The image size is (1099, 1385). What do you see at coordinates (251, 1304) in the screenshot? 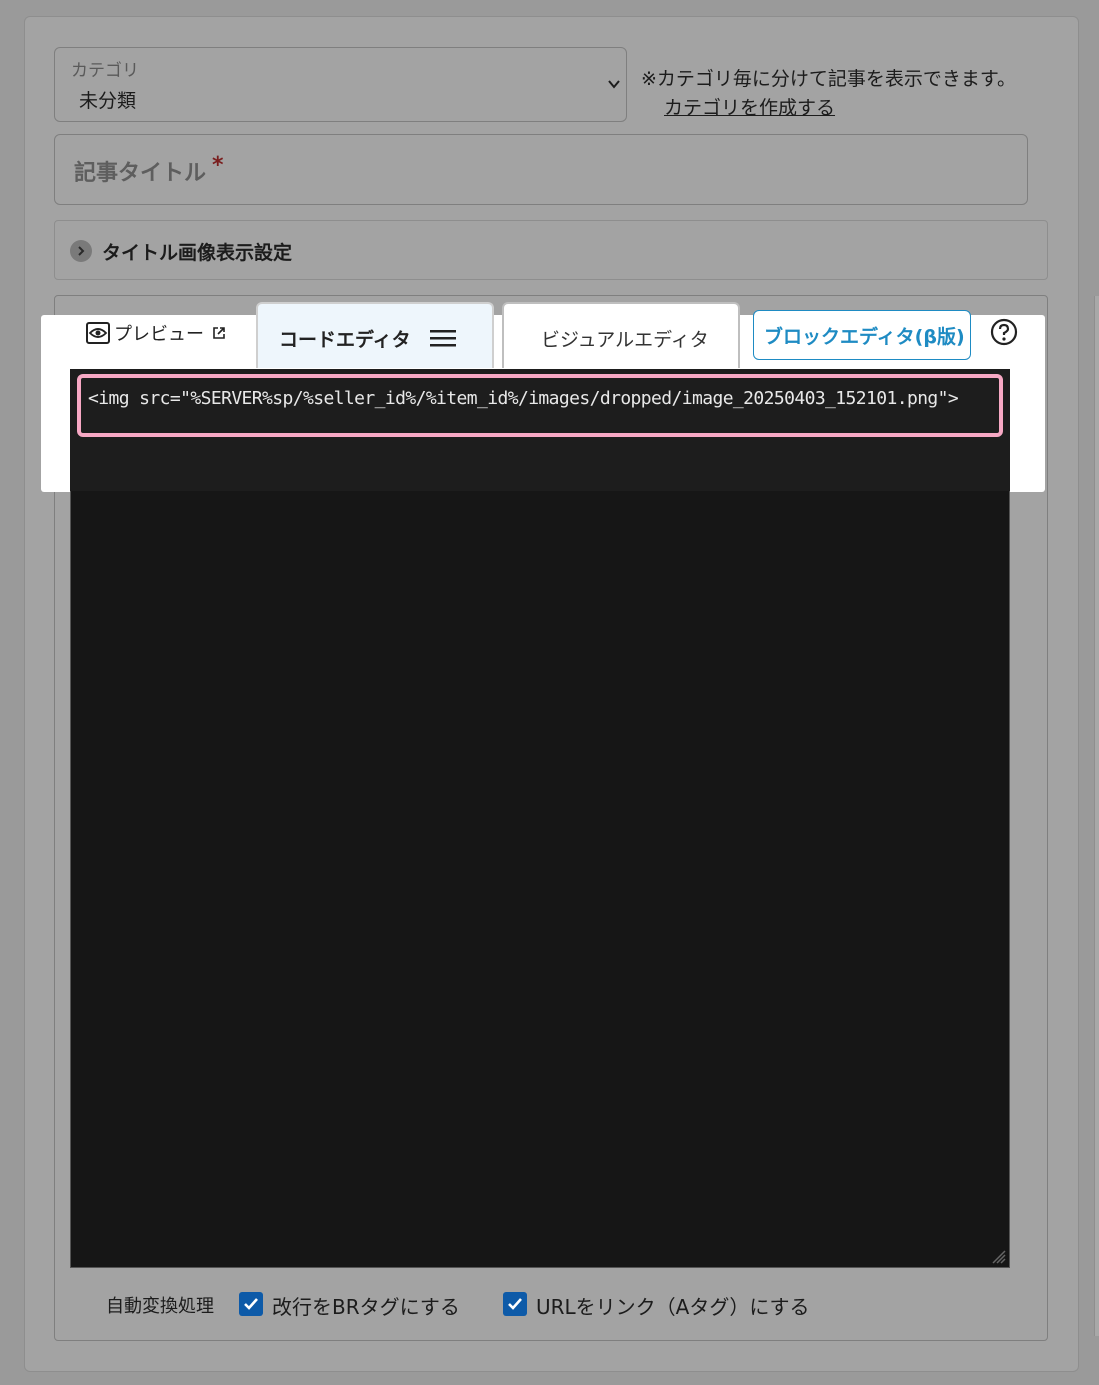
I see `br-tag-checkbox` at bounding box center [251, 1304].